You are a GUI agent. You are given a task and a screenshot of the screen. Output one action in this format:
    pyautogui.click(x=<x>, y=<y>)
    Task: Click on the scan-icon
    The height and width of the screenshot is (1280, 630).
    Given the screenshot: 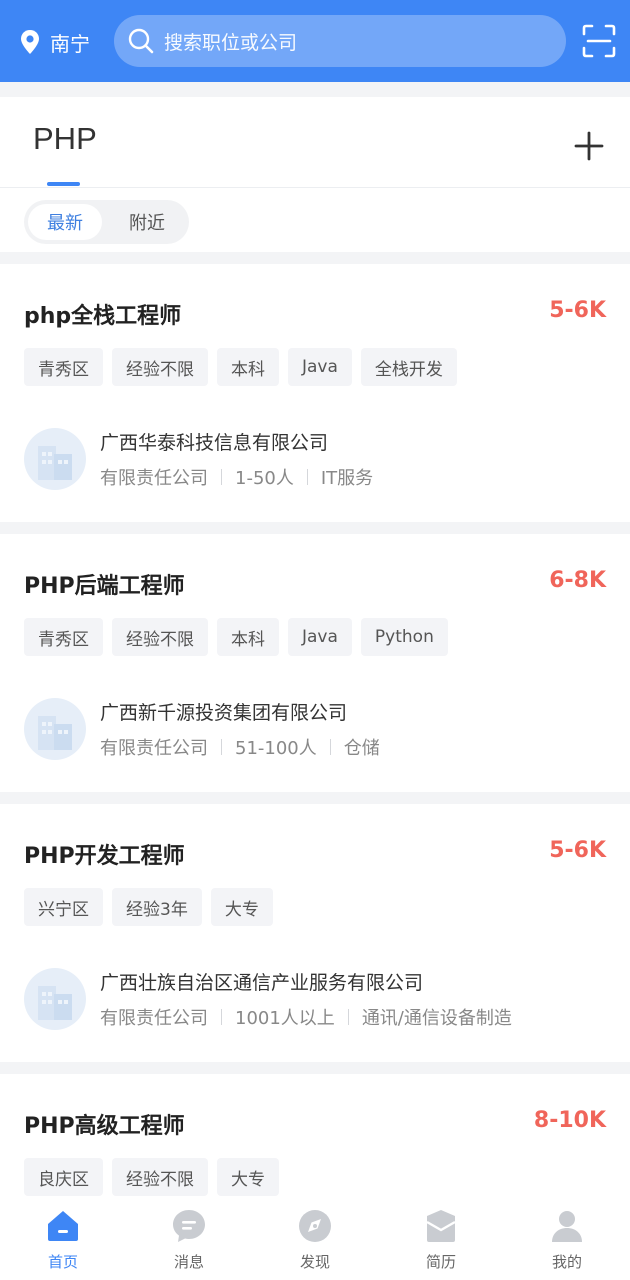 What is the action you would take?
    pyautogui.click(x=599, y=41)
    